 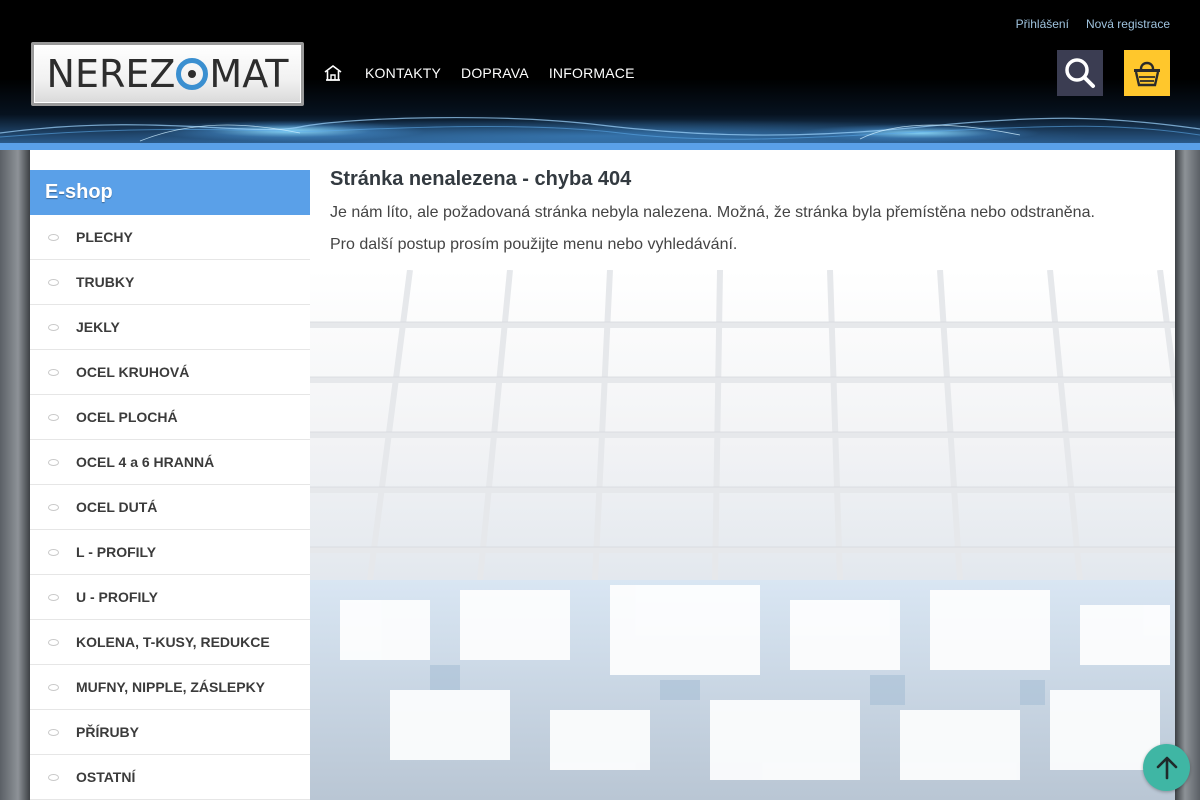 I want to click on category-label: TRUBKY, so click(x=105, y=282).